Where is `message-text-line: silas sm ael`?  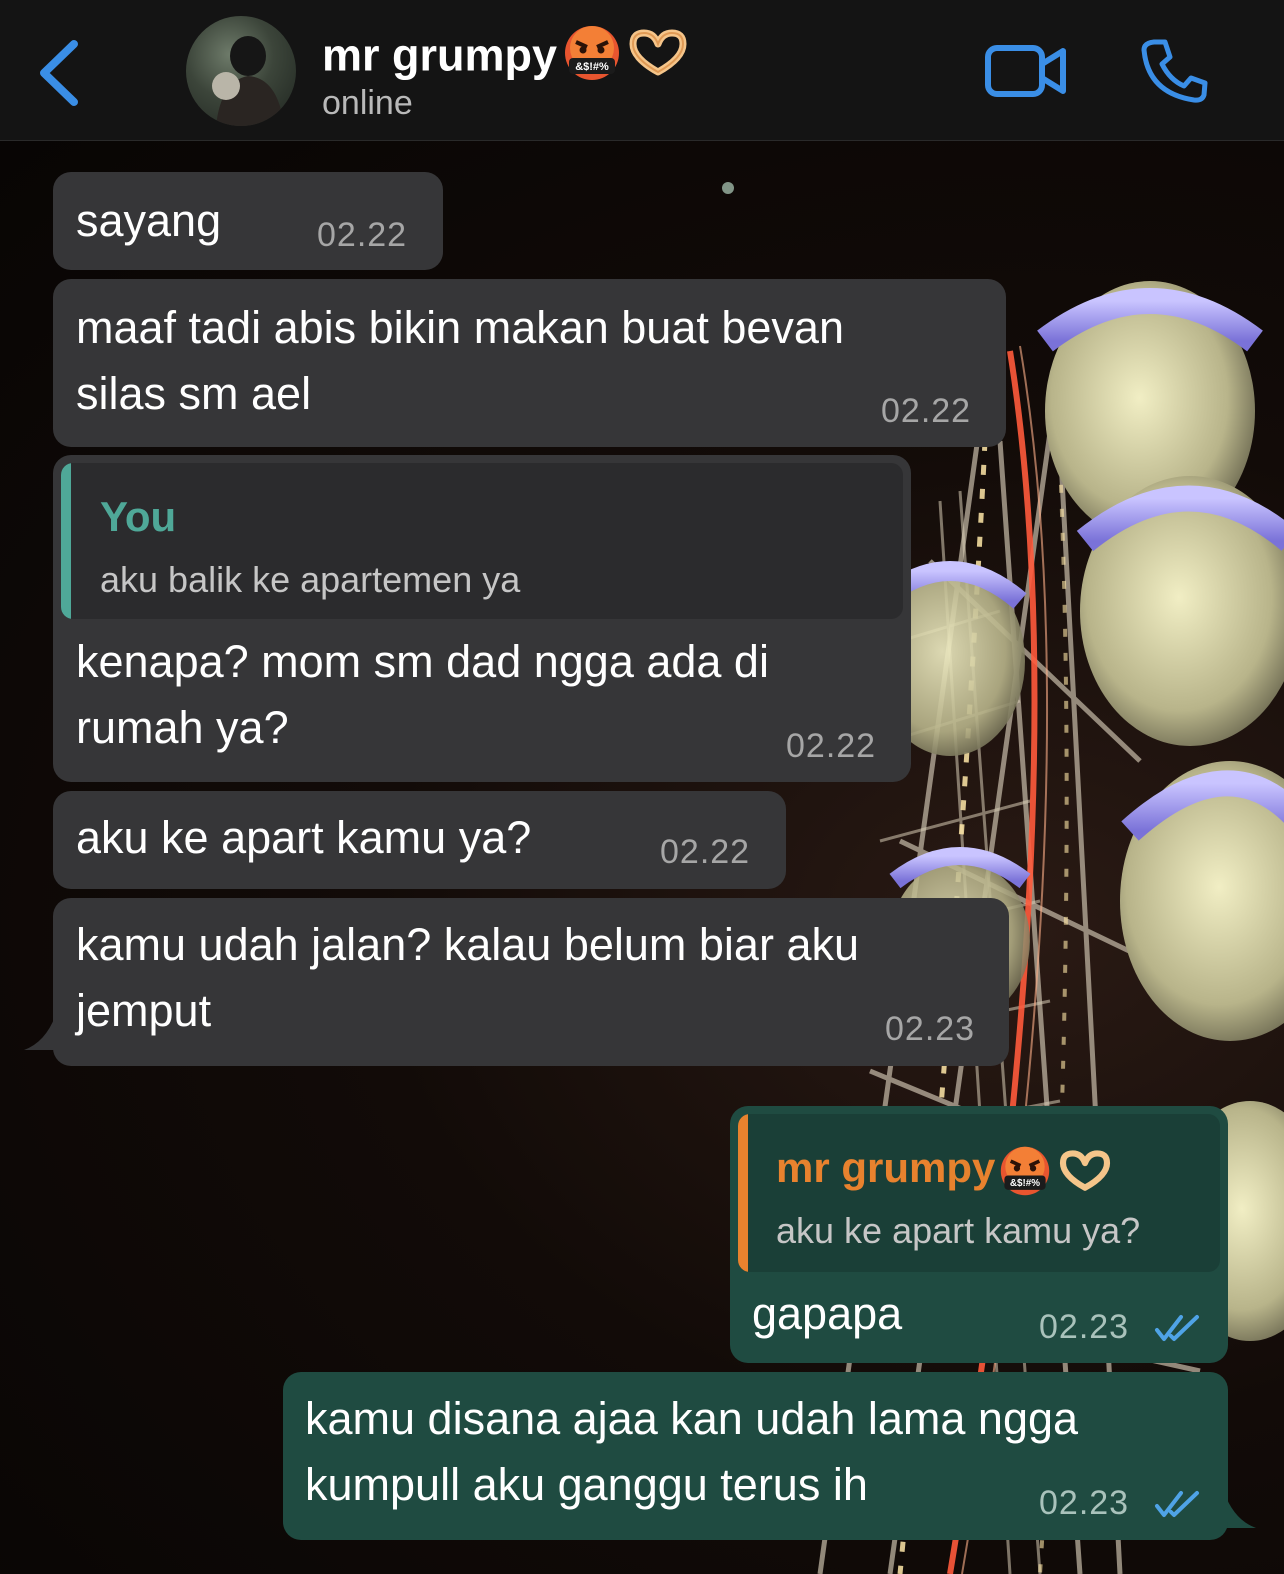 message-text-line: silas sm ael is located at coordinates (194, 393).